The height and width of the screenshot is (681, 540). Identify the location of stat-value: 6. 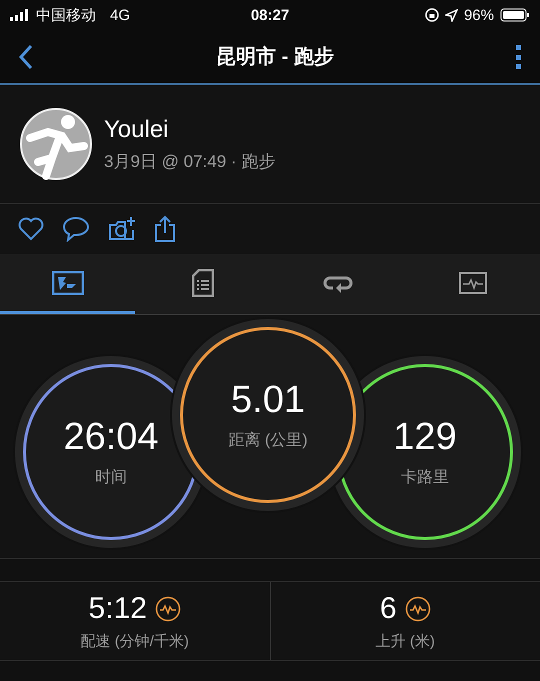
(388, 609).